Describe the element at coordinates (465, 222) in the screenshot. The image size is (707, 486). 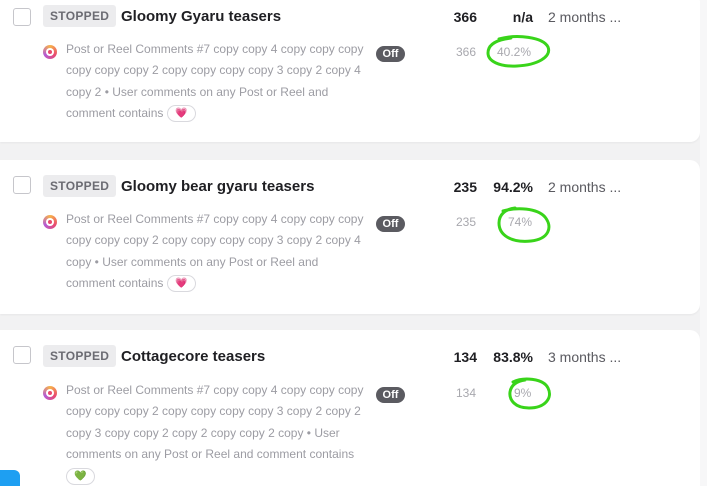
I see `step-count: 235` at that location.